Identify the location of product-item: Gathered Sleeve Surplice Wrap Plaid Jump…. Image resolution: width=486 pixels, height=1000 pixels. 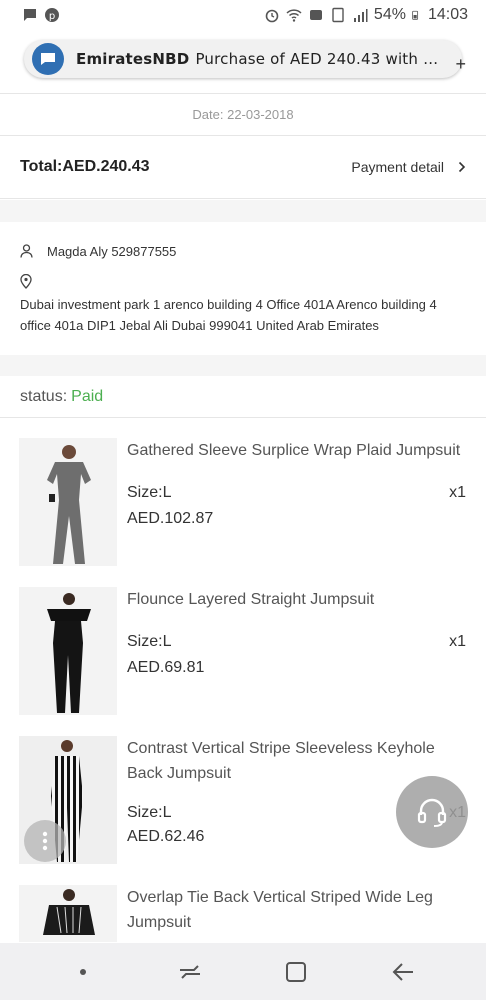
(243, 494).